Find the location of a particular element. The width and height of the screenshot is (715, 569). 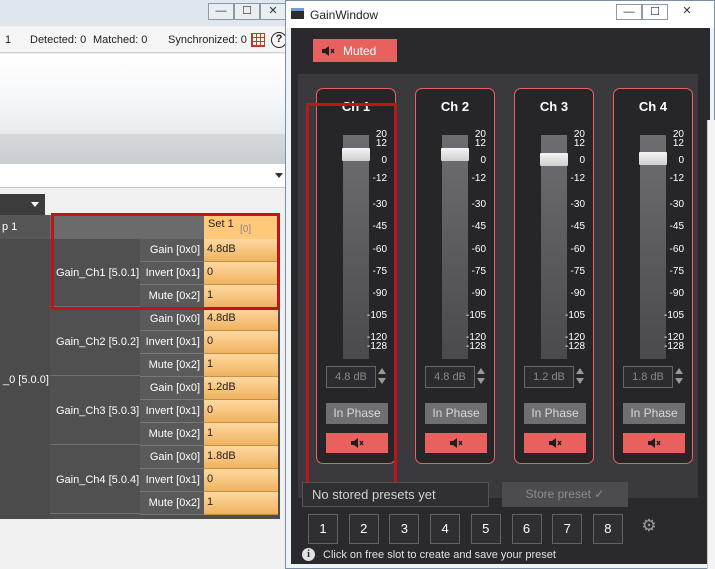

preset-slot-5: 5 is located at coordinates (485, 529).